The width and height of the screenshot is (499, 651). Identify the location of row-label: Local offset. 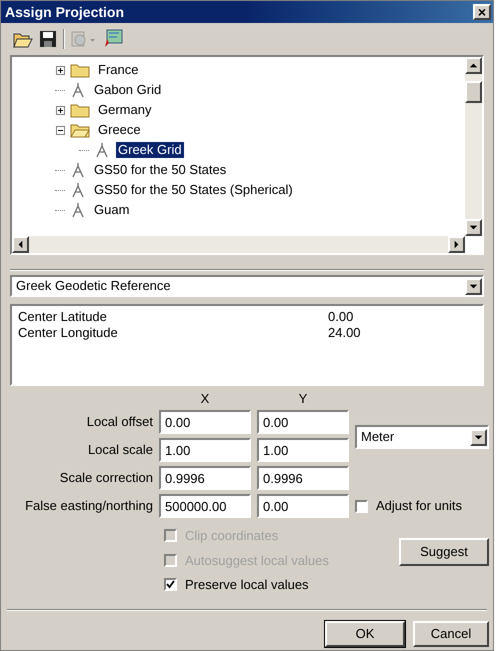
(119, 422).